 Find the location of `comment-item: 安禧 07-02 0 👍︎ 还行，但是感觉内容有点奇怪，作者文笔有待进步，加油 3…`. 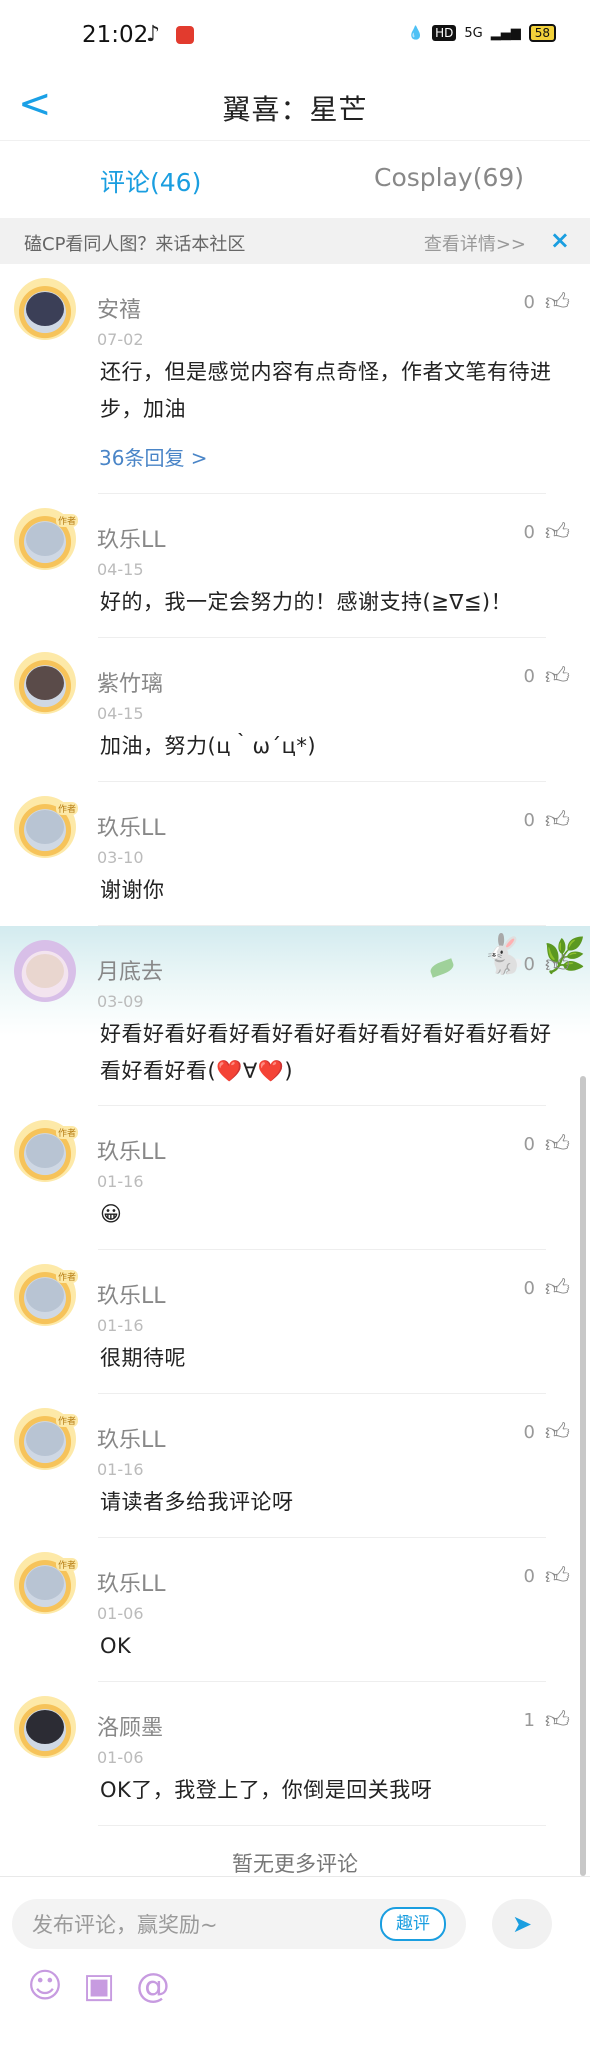

comment-item: 安禧 07-02 0 👍︎ 还行，但是感觉内容有点奇怪，作者文笔有待进步，加油 3… is located at coordinates (295, 379).